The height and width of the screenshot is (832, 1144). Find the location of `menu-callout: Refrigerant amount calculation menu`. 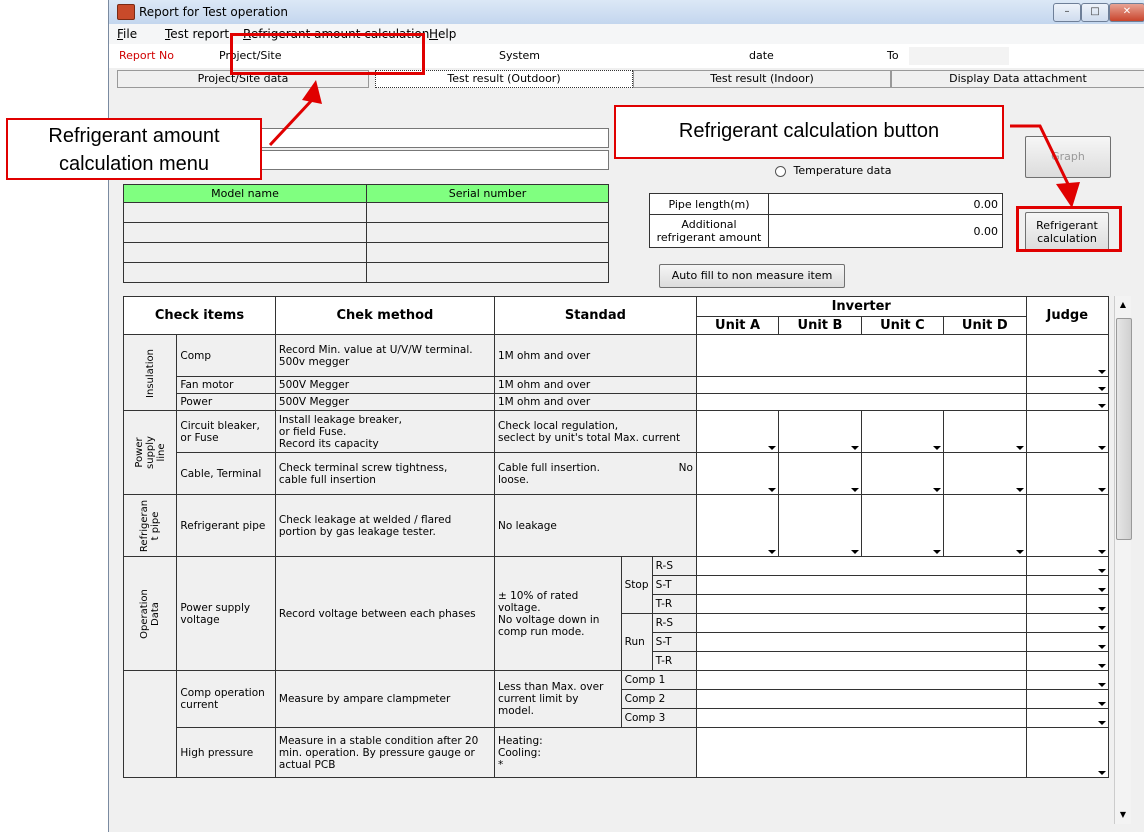

menu-callout: Refrigerant amount calculation menu is located at coordinates (134, 149).